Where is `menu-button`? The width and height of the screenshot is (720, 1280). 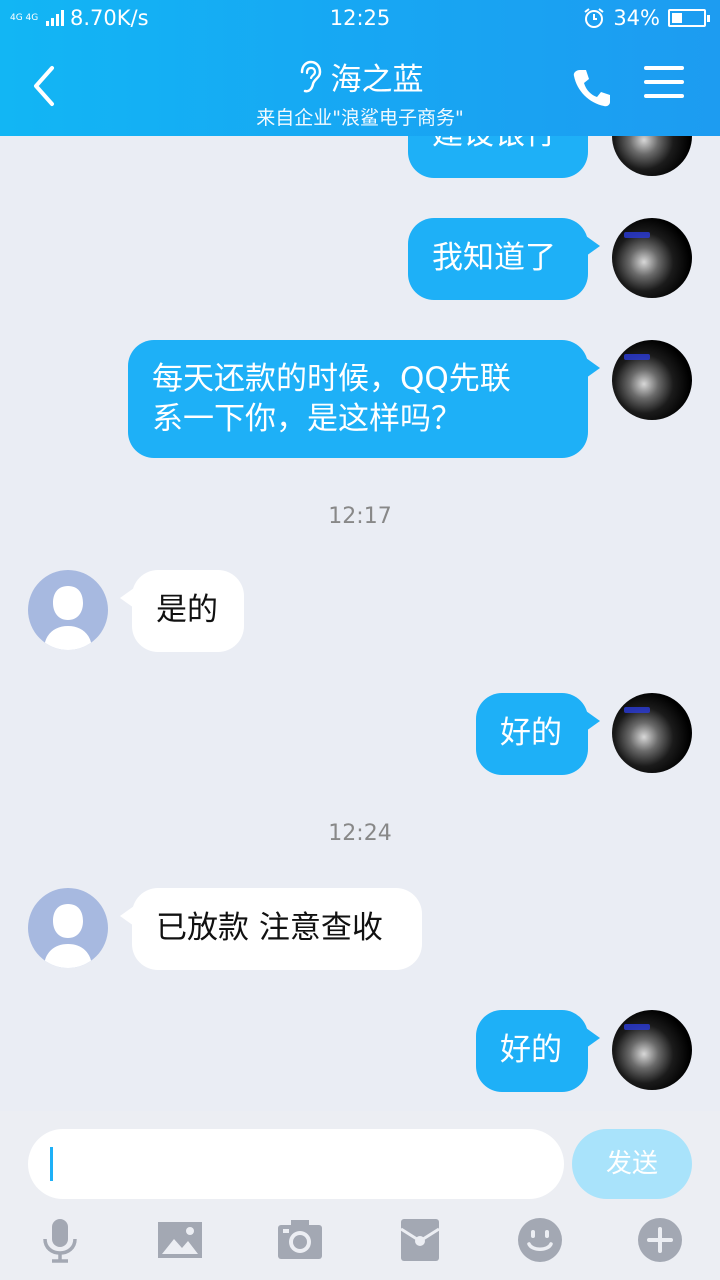 menu-button is located at coordinates (664, 86).